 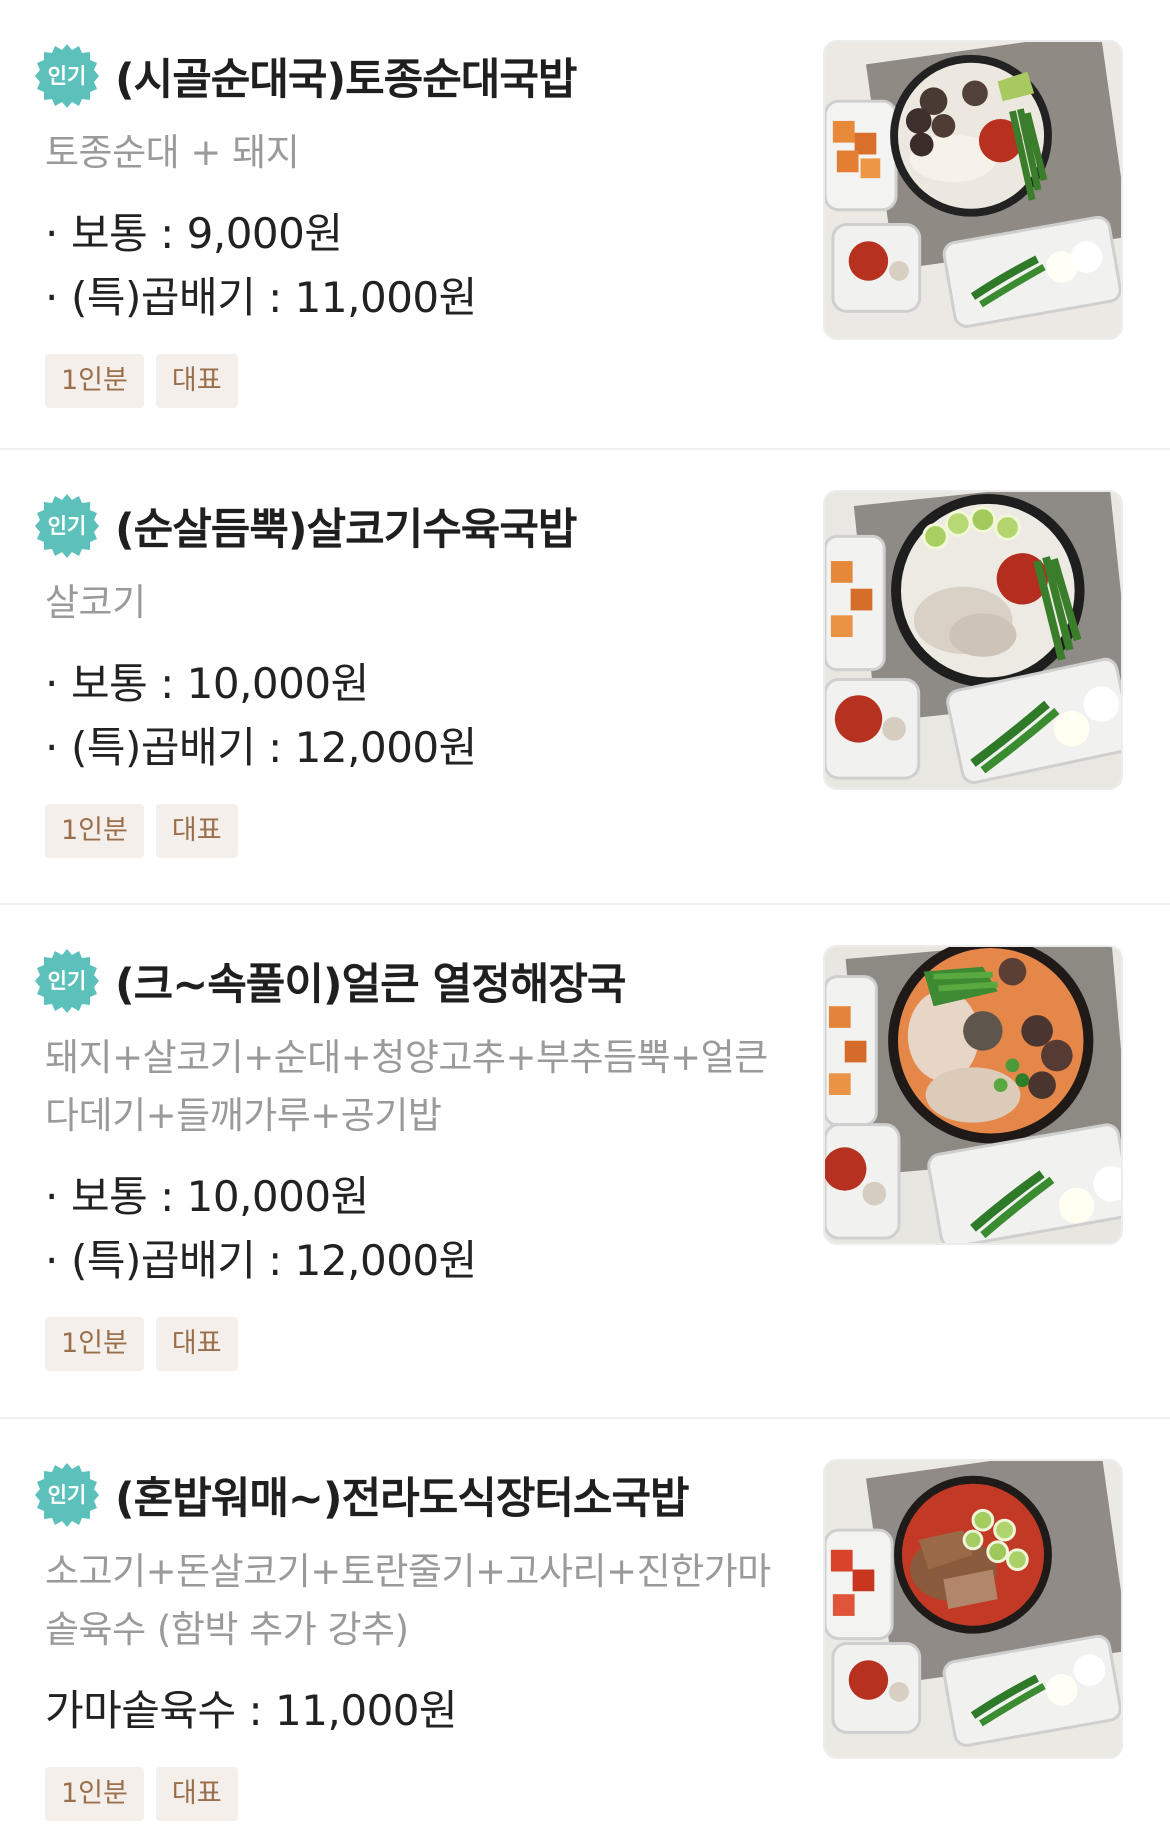 I want to click on menu-description: 토종순대 + 돼지, so click(x=172, y=152).